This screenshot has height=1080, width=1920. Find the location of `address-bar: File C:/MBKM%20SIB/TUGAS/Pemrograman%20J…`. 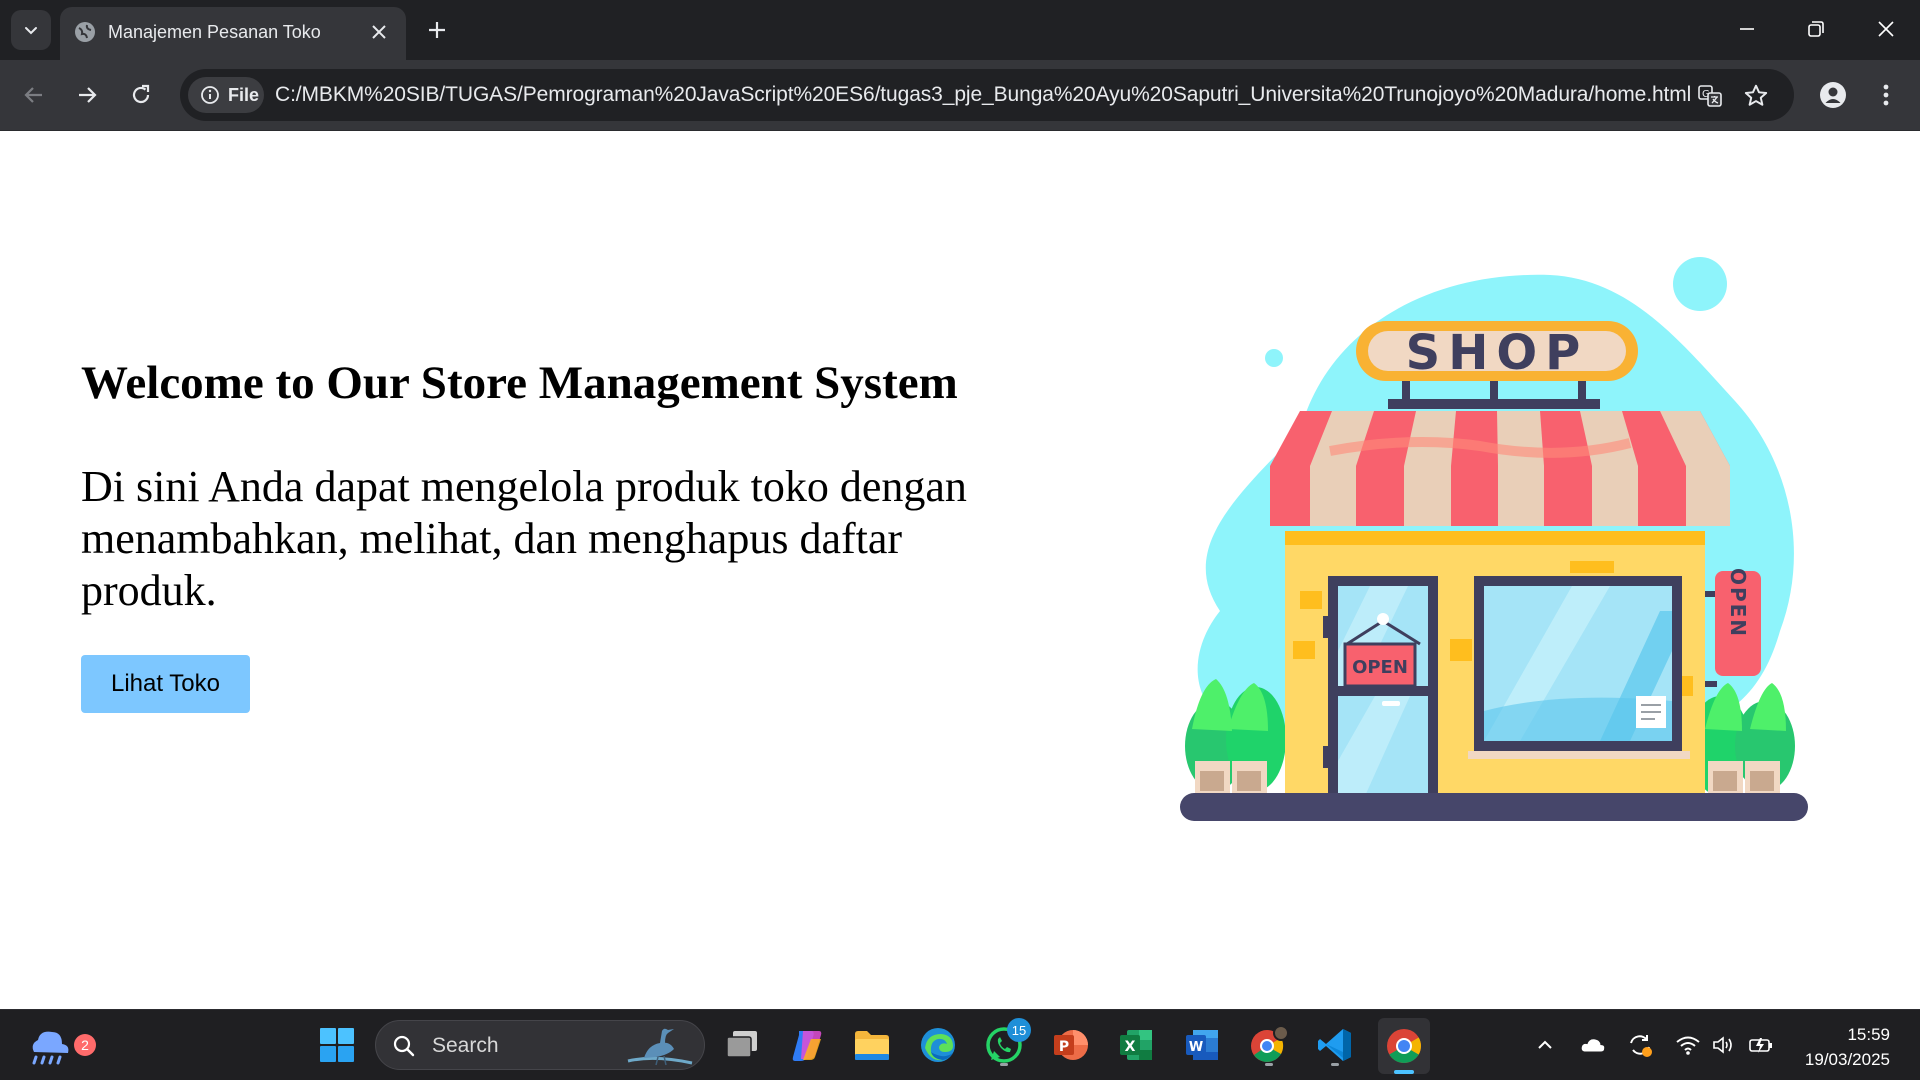

address-bar: File C:/MBKM%20SIB/TUGAS/Pemrograman%20J… is located at coordinates (987, 95).